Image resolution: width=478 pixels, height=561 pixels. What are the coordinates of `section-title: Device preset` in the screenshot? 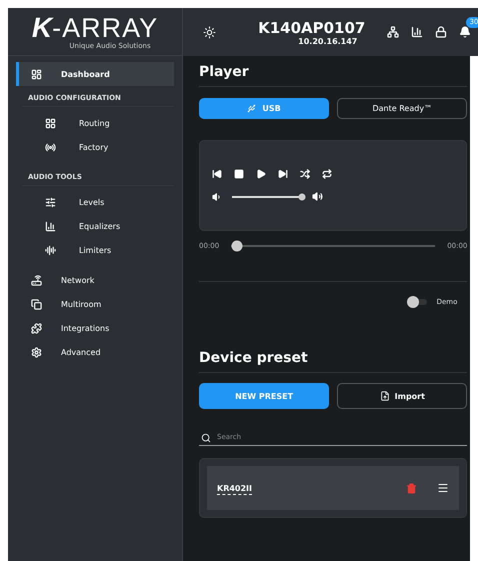 It's located at (333, 361).